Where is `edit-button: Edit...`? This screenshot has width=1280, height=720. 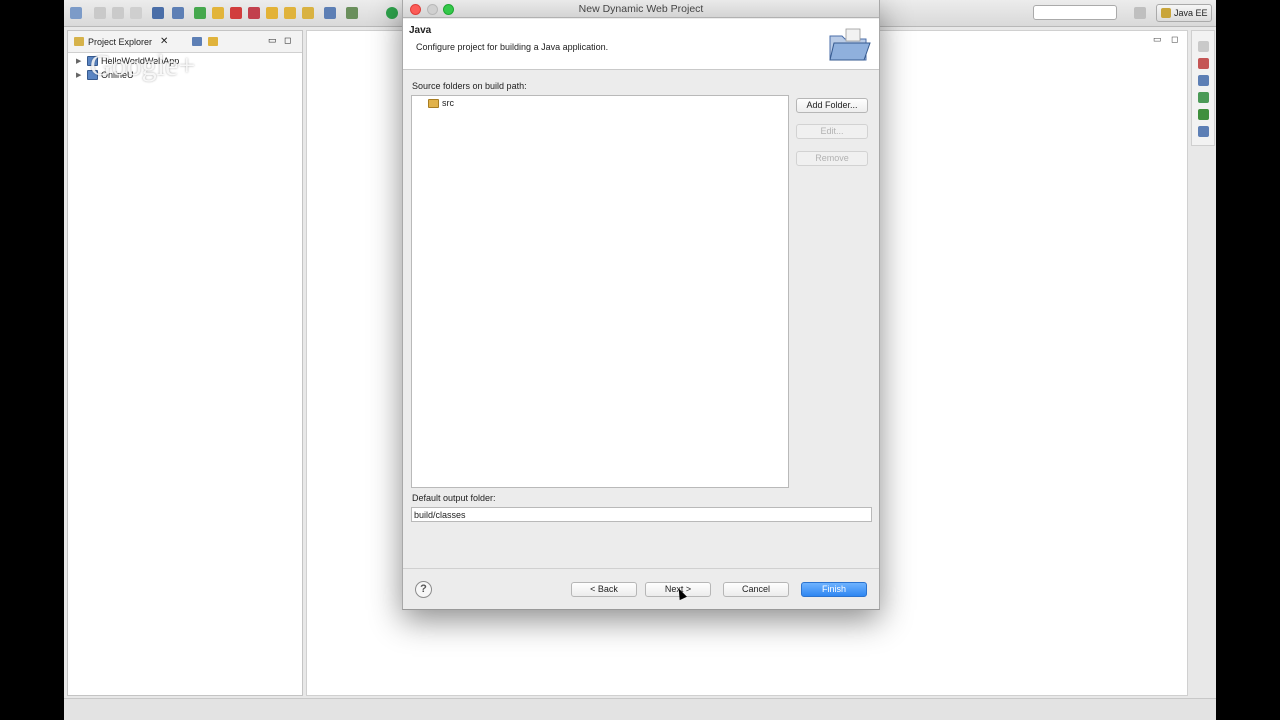
edit-button: Edit... is located at coordinates (832, 131).